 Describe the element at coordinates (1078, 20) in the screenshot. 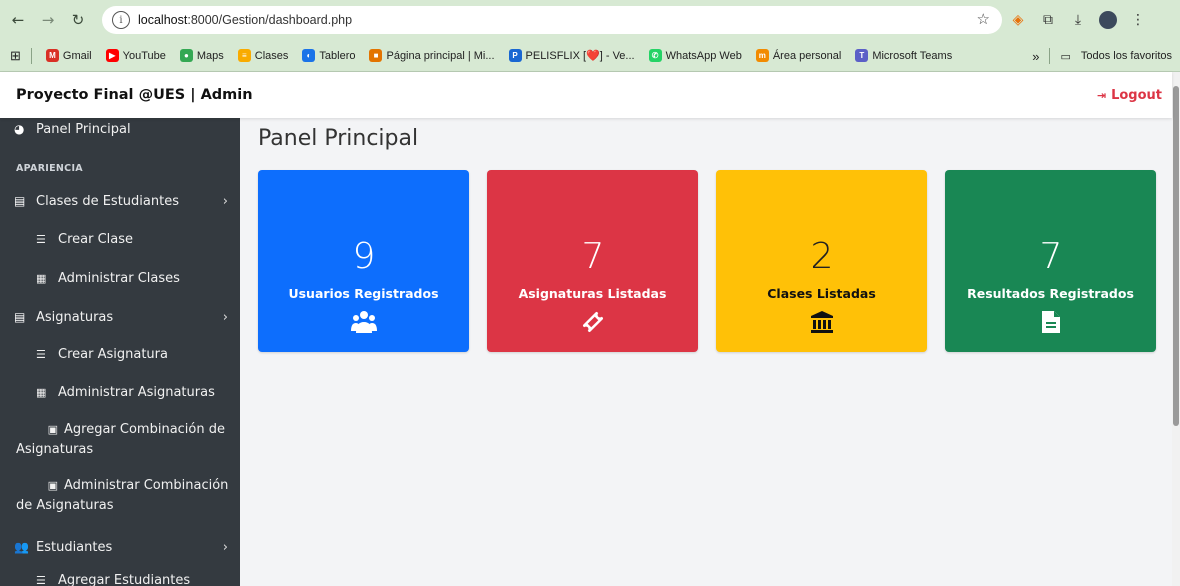

I see `download-icon: ⤓` at that location.